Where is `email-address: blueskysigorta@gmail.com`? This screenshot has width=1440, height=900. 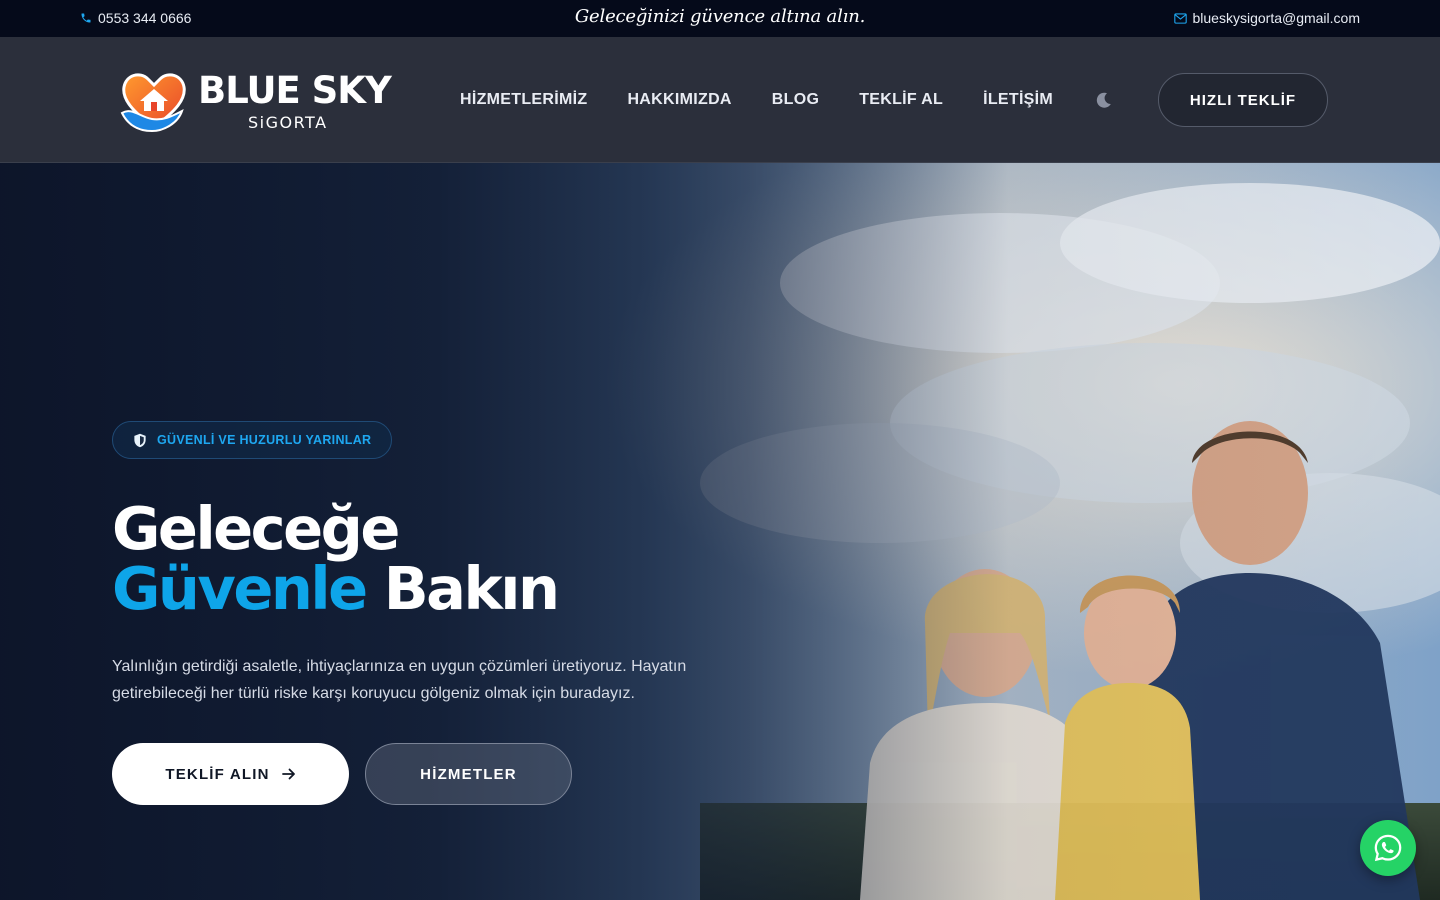 email-address: blueskysigorta@gmail.com is located at coordinates (1276, 18).